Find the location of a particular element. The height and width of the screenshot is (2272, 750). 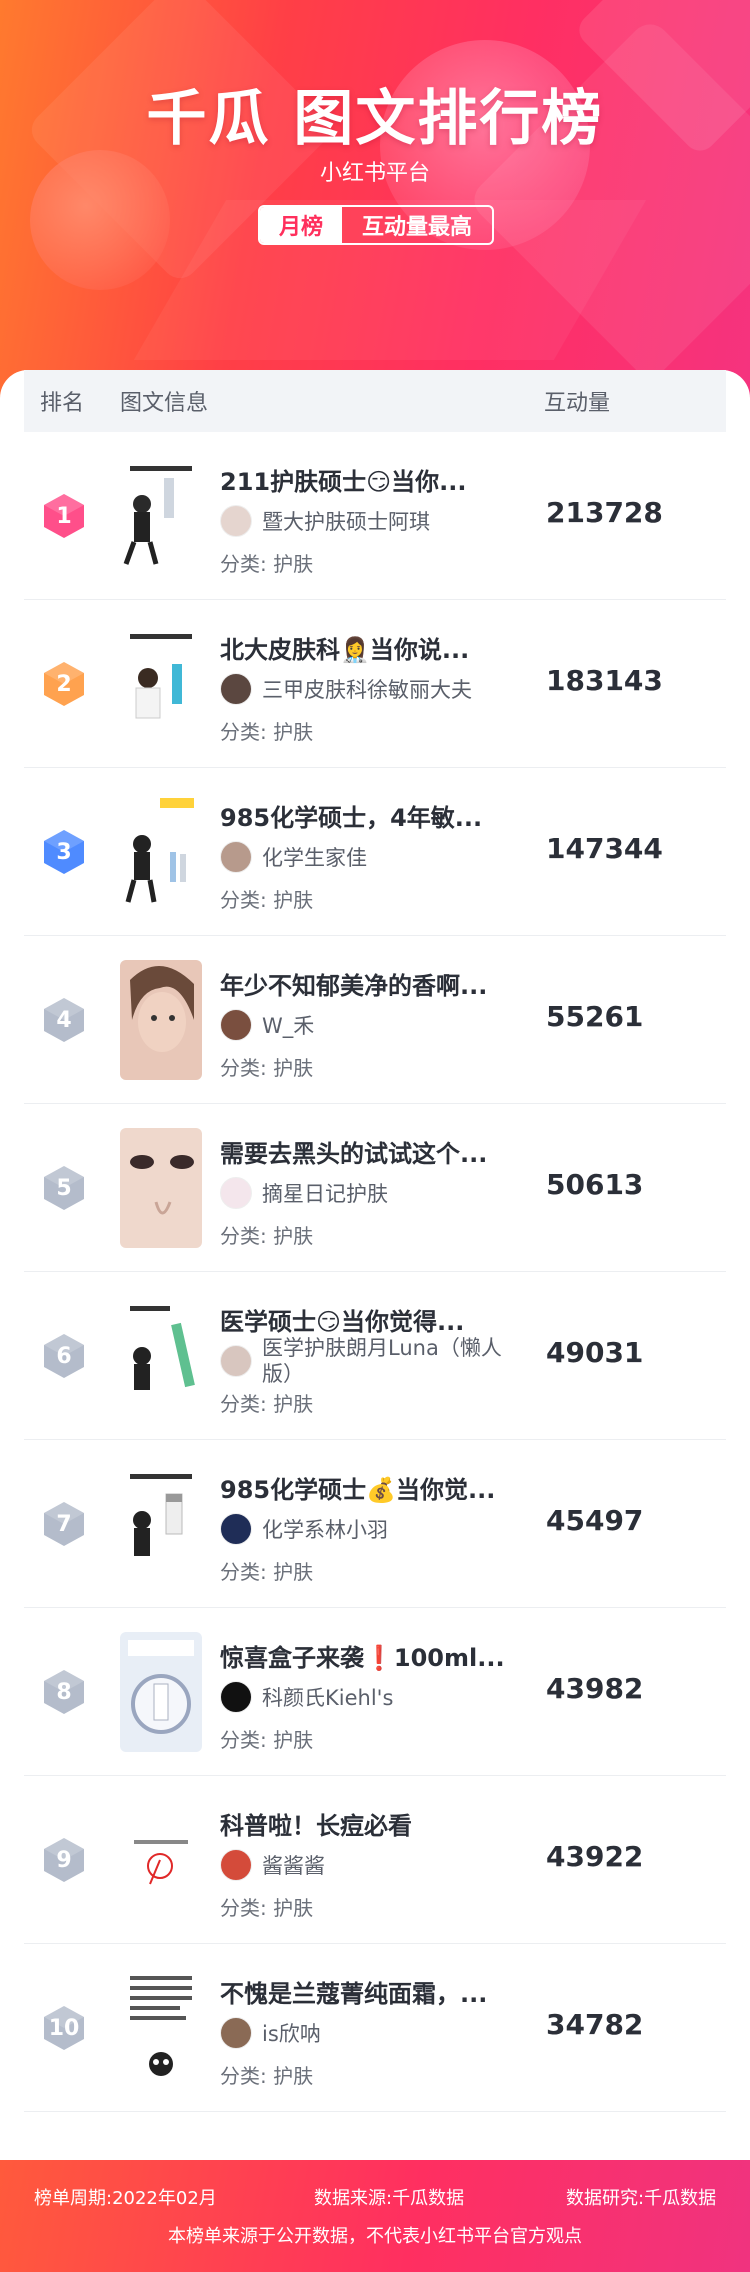

footer-source: 数据来源:千瓜数据 is located at coordinates (389, 2198).